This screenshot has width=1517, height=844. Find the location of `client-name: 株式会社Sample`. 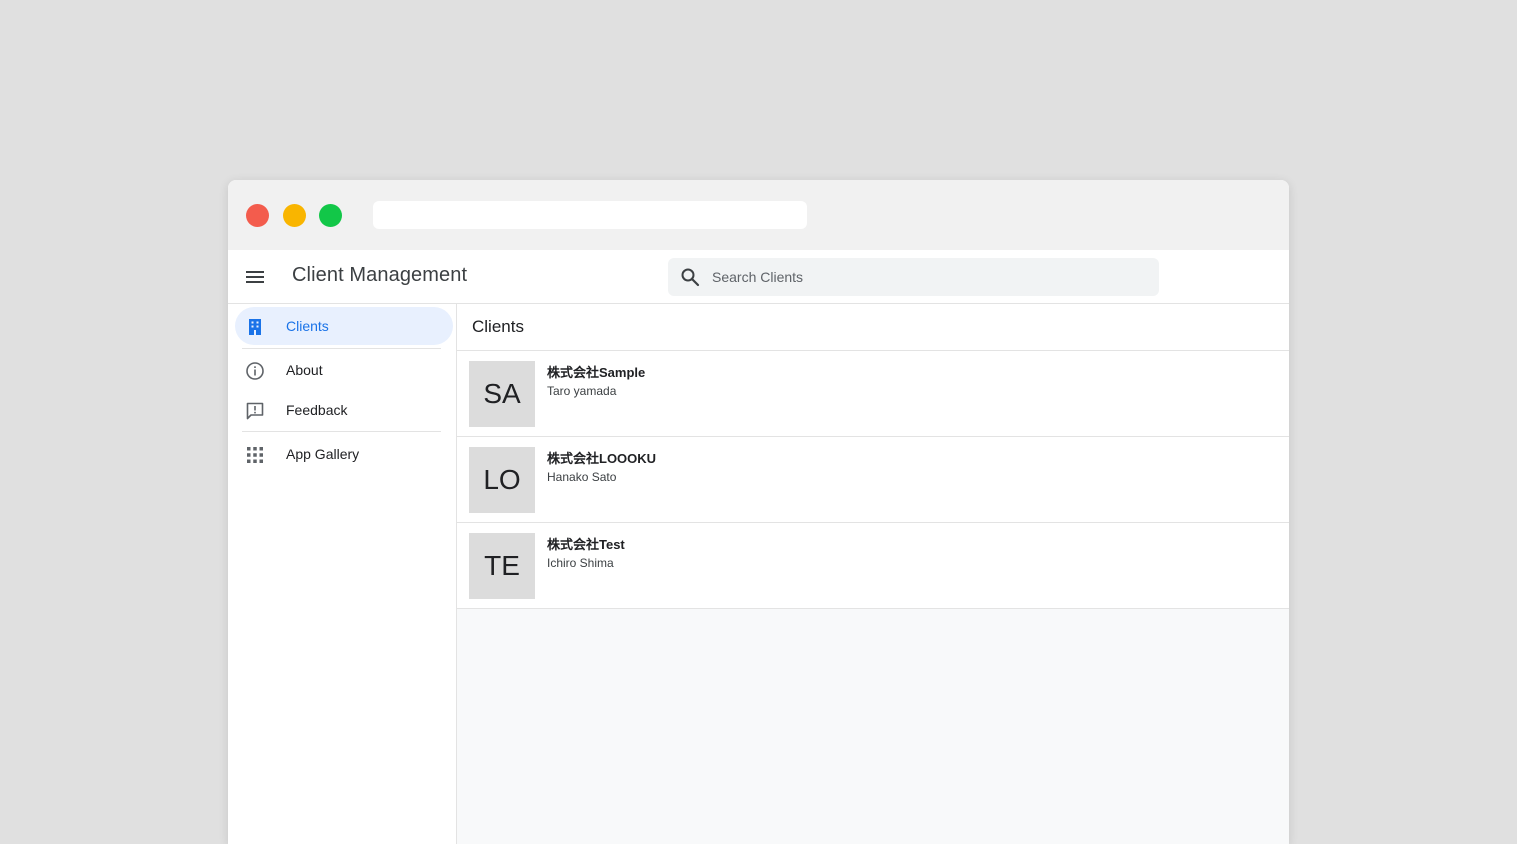

client-name: 株式会社Sample is located at coordinates (596, 372).